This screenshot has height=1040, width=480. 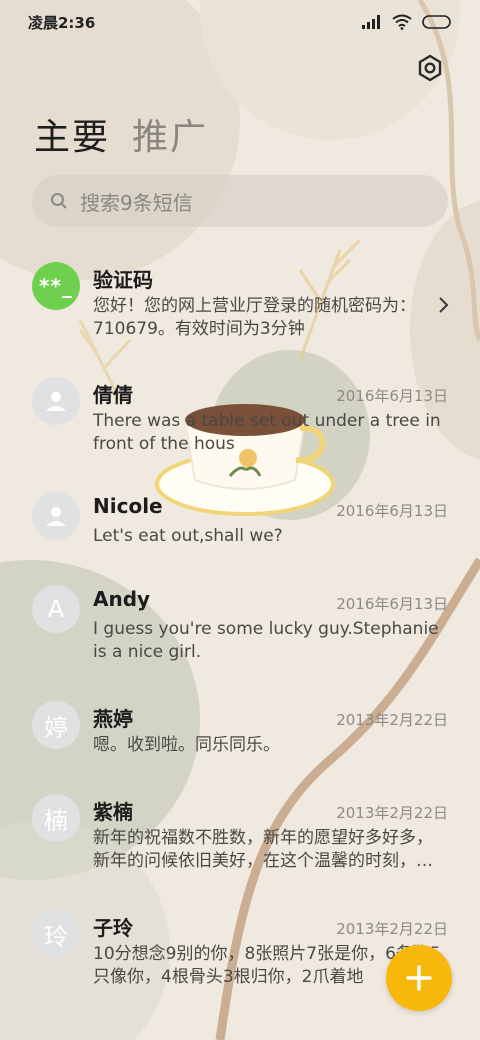 I want to click on sender-name: 倩倩, so click(x=113, y=395).